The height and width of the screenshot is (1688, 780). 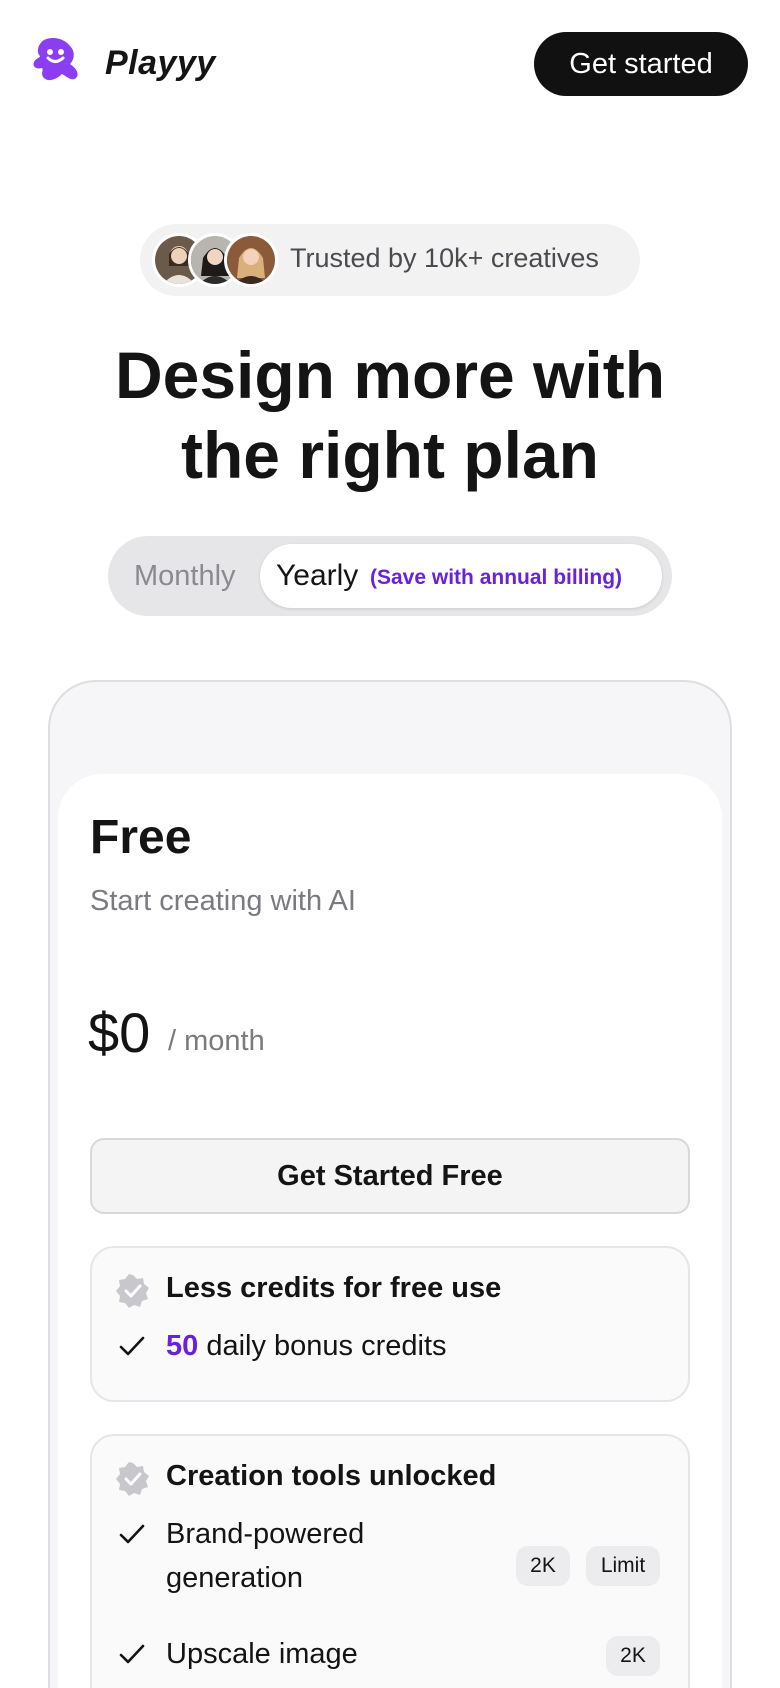 I want to click on yearly-option: Yearly (Save with annual billing), so click(x=461, y=576).